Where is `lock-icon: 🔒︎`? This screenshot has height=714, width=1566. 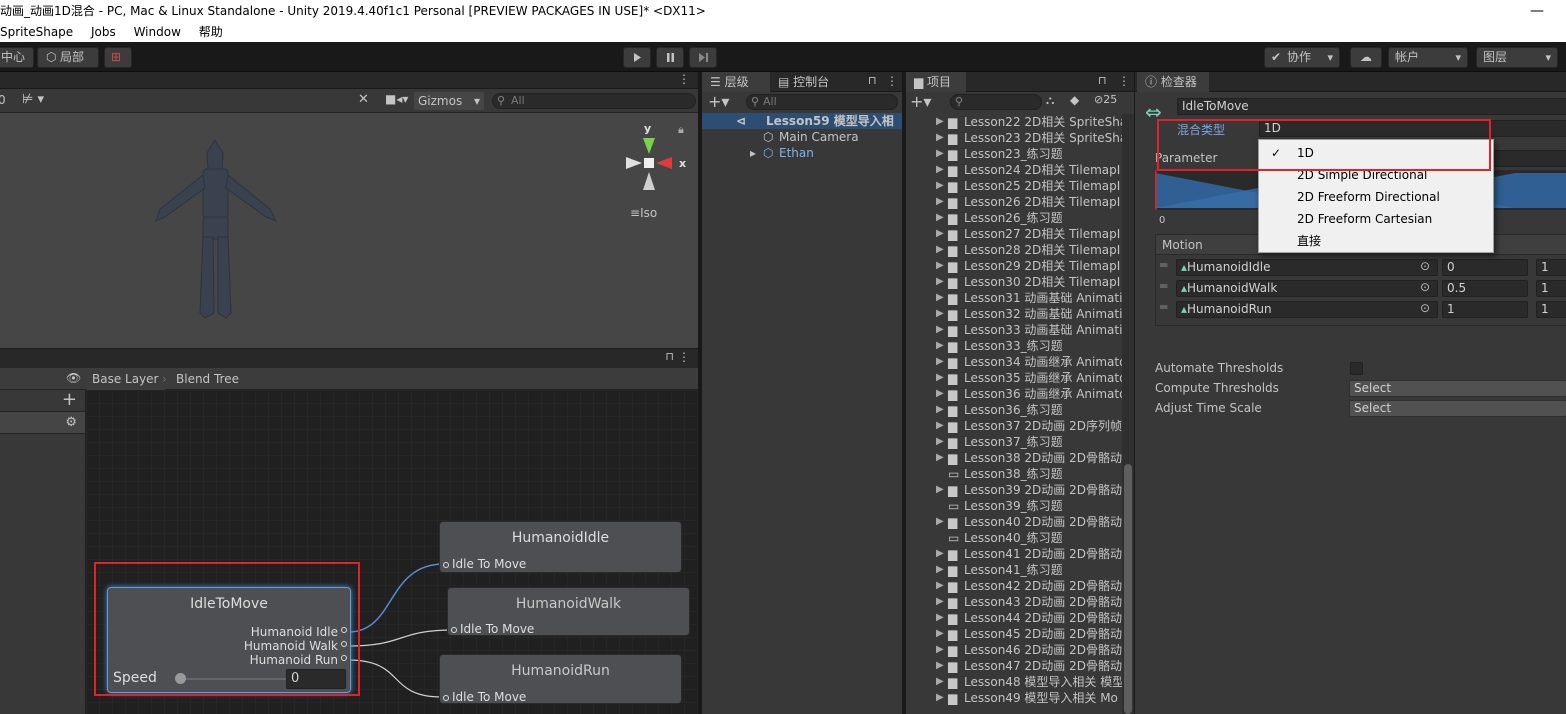
lock-icon: 🔒︎ is located at coordinates (681, 130).